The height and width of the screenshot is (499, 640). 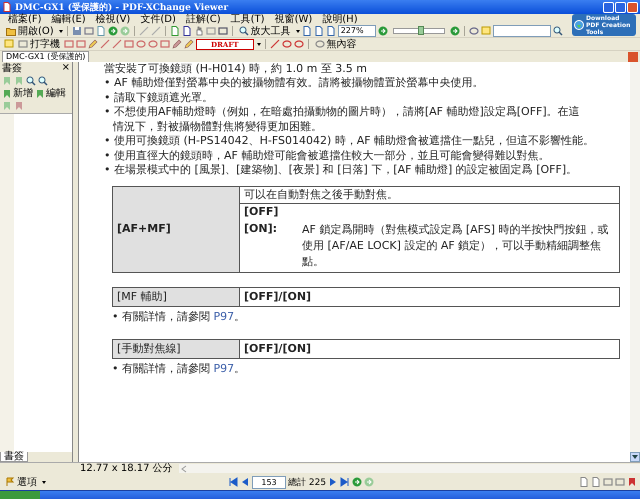 I want to click on single-page-icon, so click(x=584, y=482).